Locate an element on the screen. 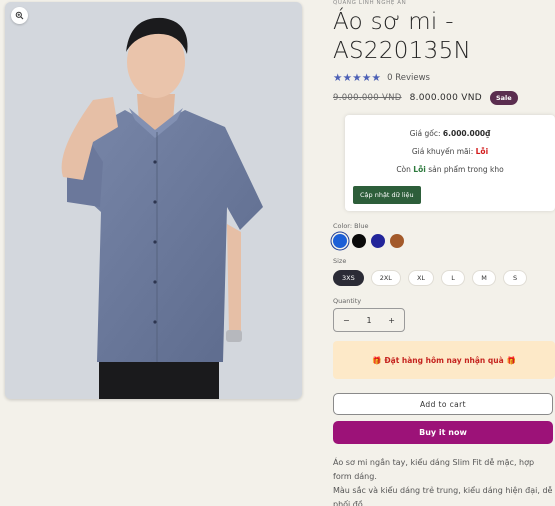 The width and height of the screenshot is (555, 506). swatch-brown is located at coordinates (397, 241).